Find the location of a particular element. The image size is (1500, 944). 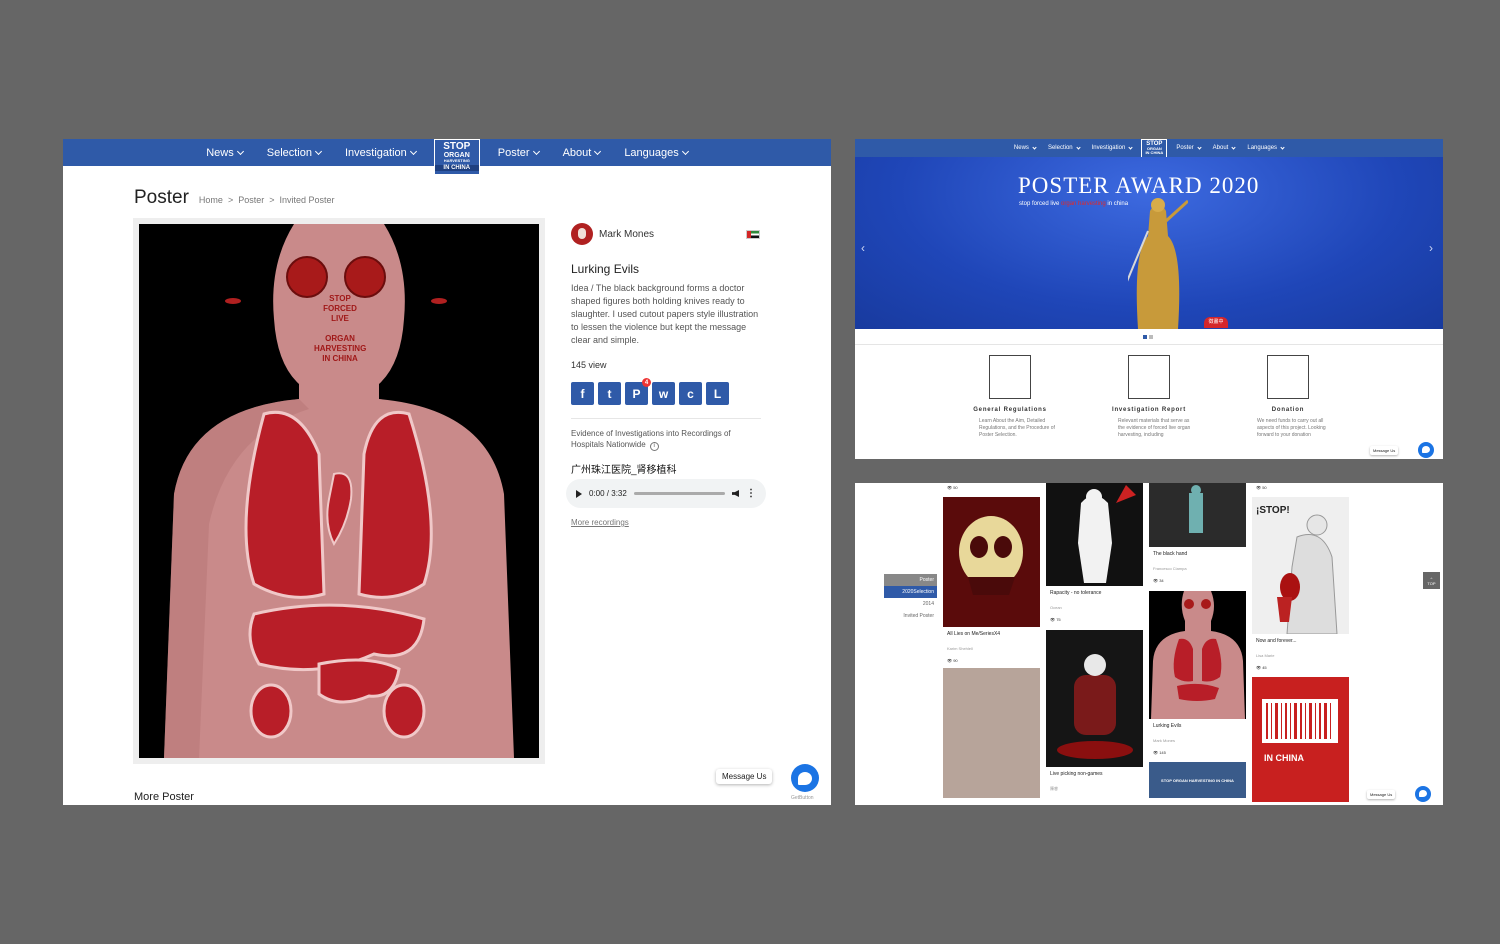

poster-title: The black hand is located at coordinates (1198, 554).